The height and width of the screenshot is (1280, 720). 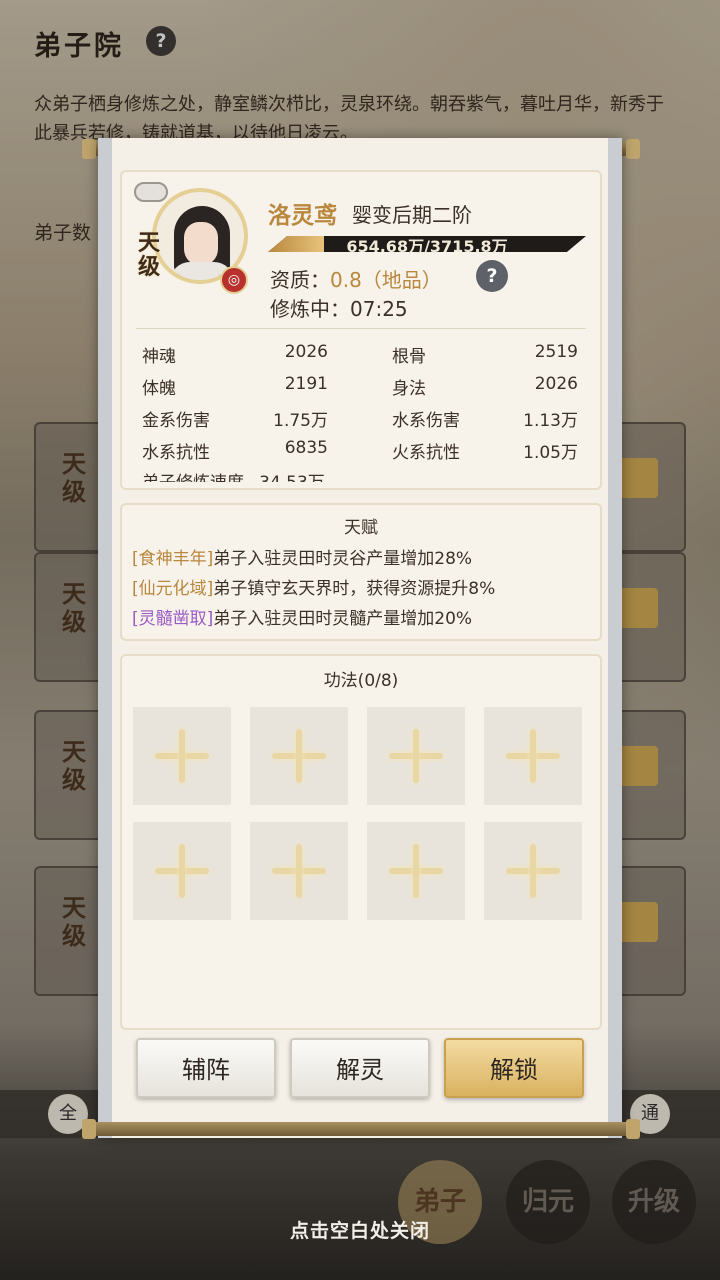 I want to click on stat-label: 水系抗性, so click(x=176, y=453).